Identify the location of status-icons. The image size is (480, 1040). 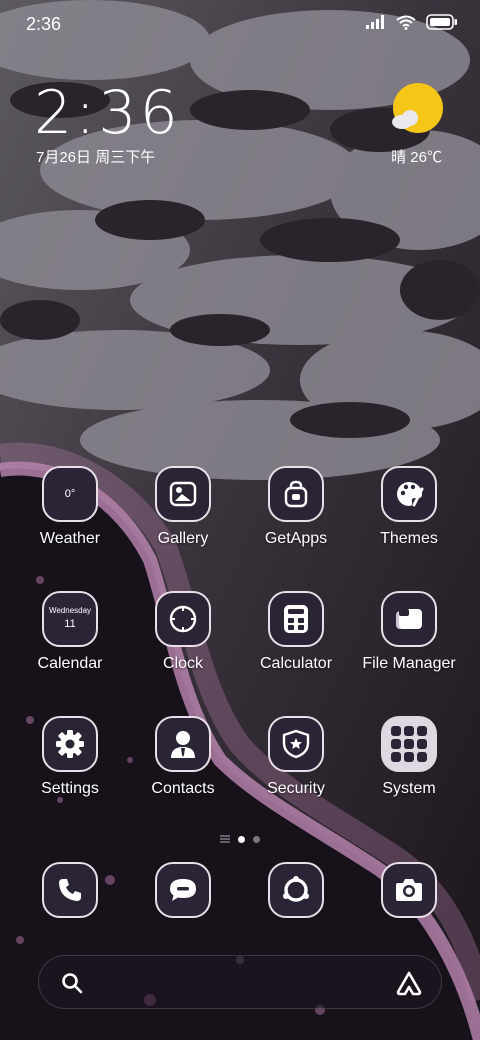
(412, 24).